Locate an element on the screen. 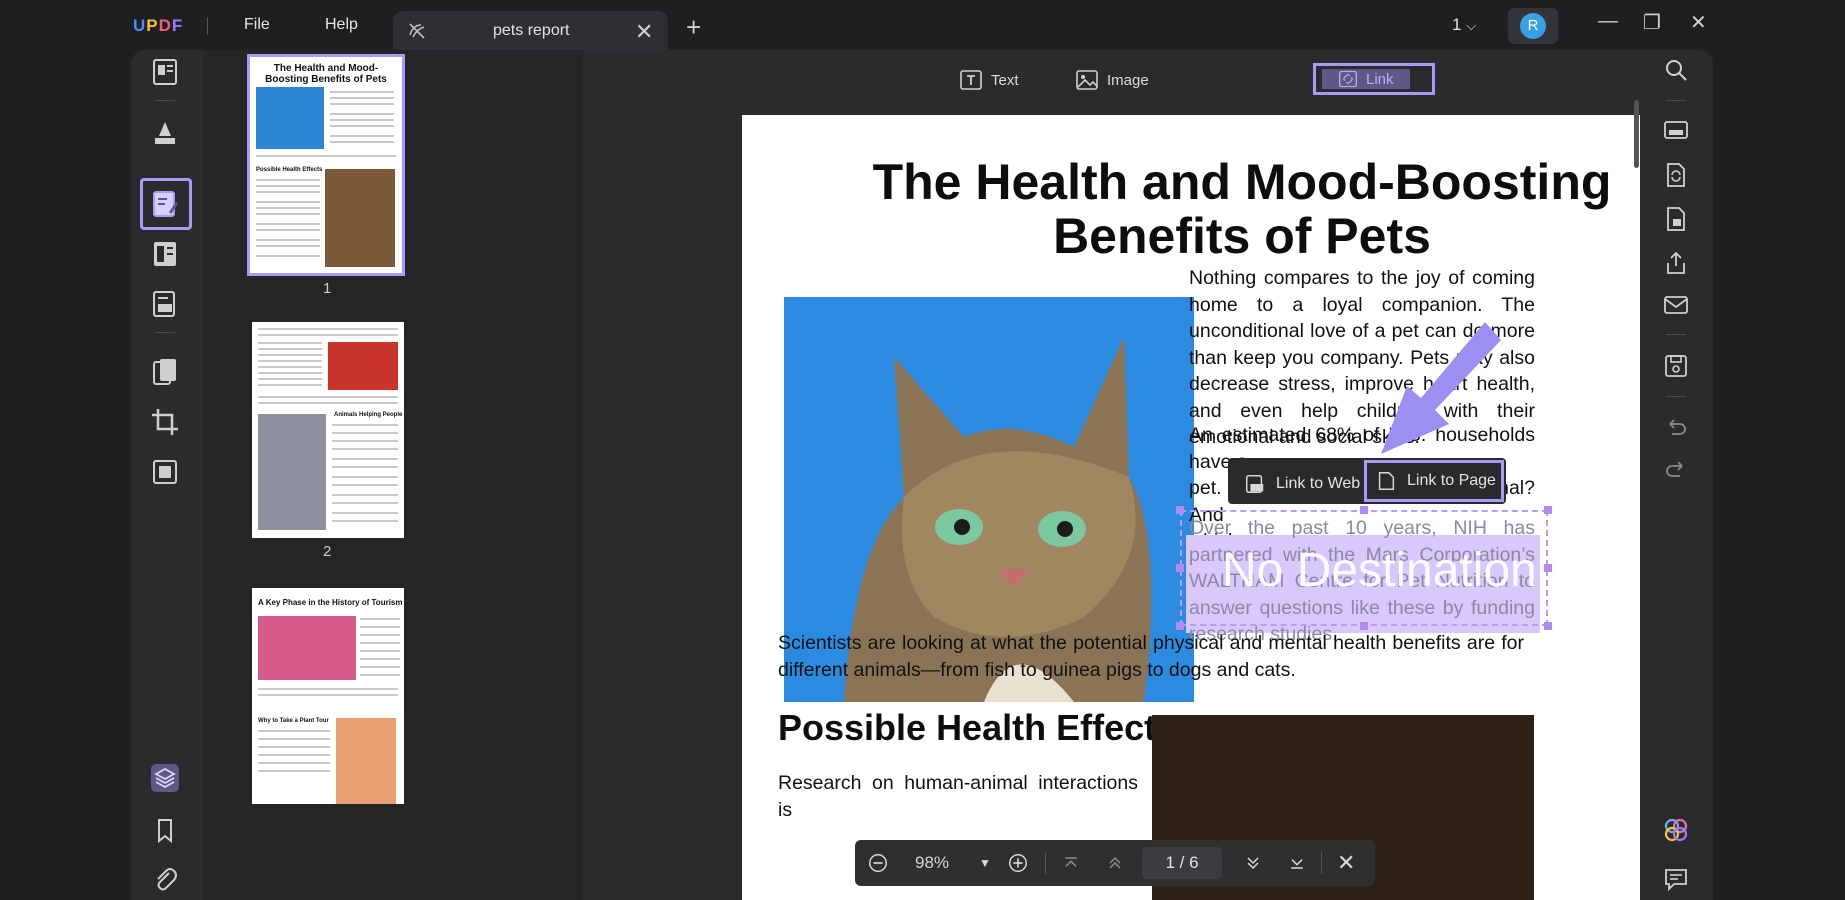  thumbnail-tower-image is located at coordinates (366, 761).